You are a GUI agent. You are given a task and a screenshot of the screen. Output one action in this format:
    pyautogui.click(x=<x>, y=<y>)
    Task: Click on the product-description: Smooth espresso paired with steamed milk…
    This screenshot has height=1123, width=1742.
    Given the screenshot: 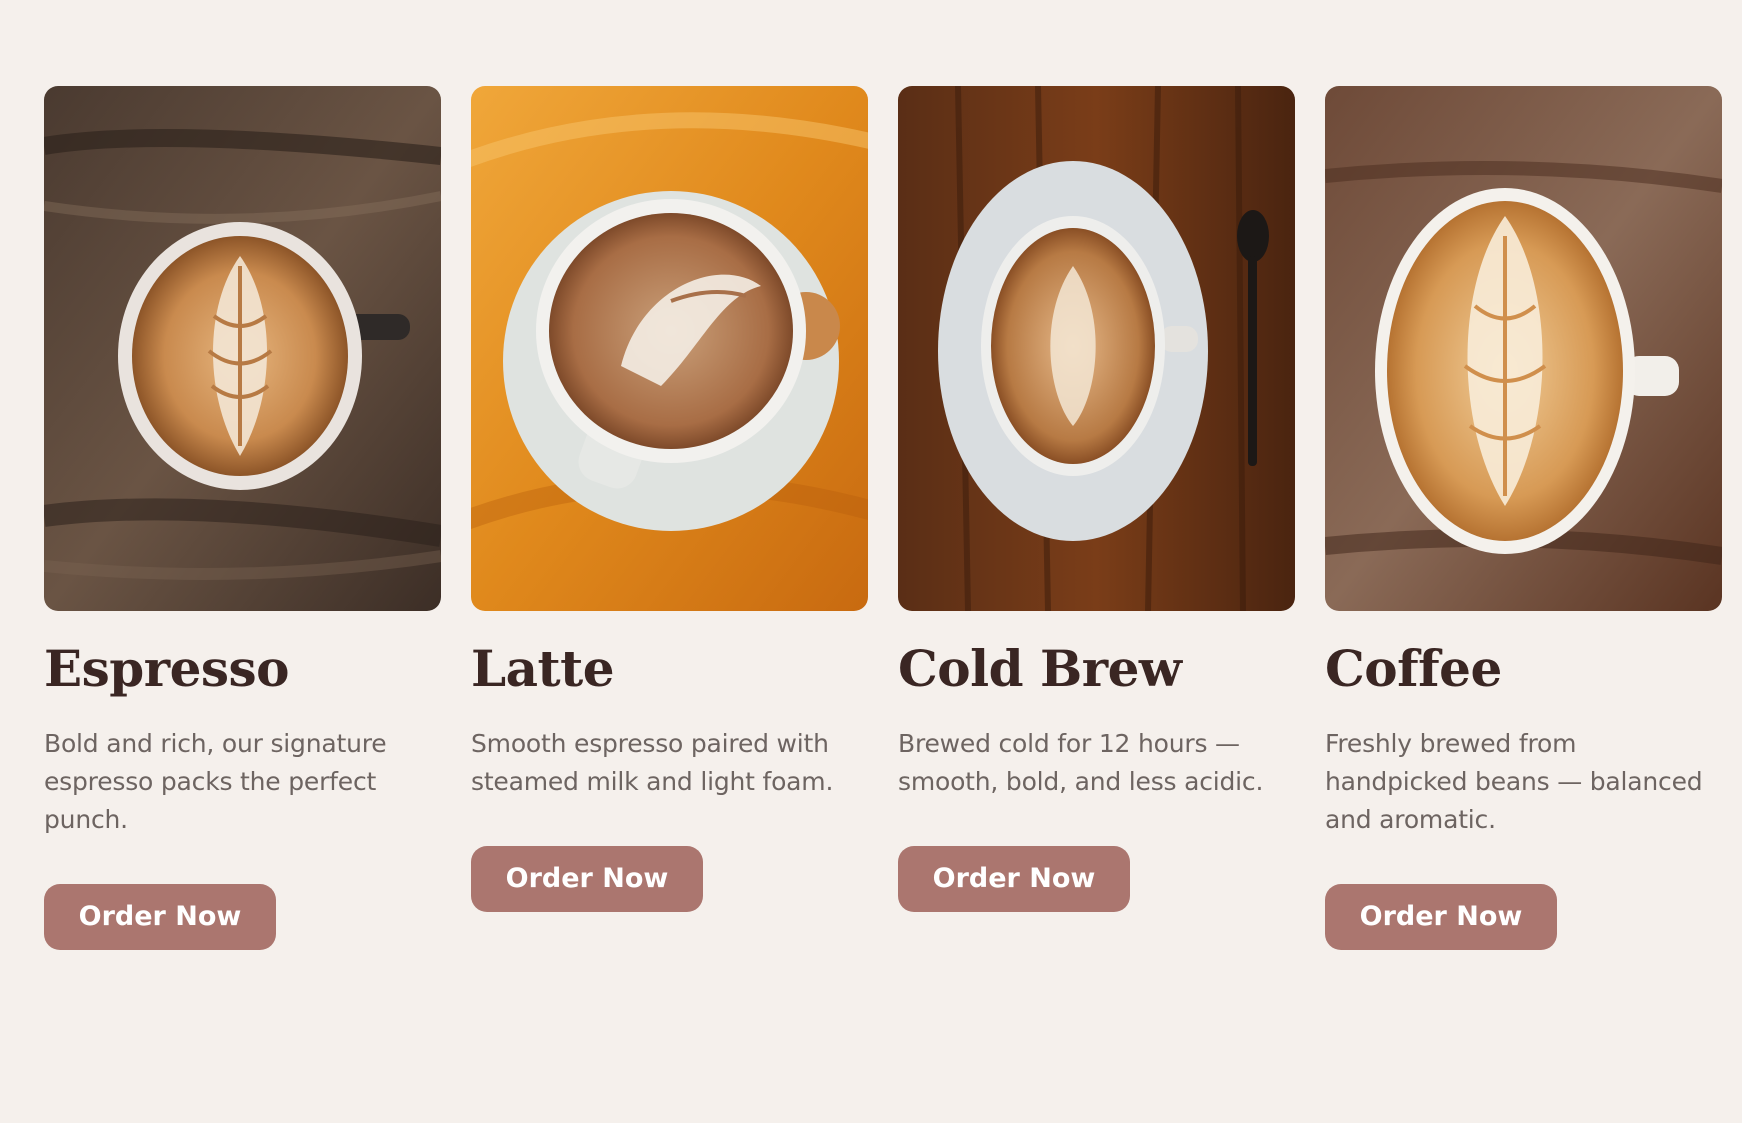 What is the action you would take?
    pyautogui.click(x=652, y=762)
    